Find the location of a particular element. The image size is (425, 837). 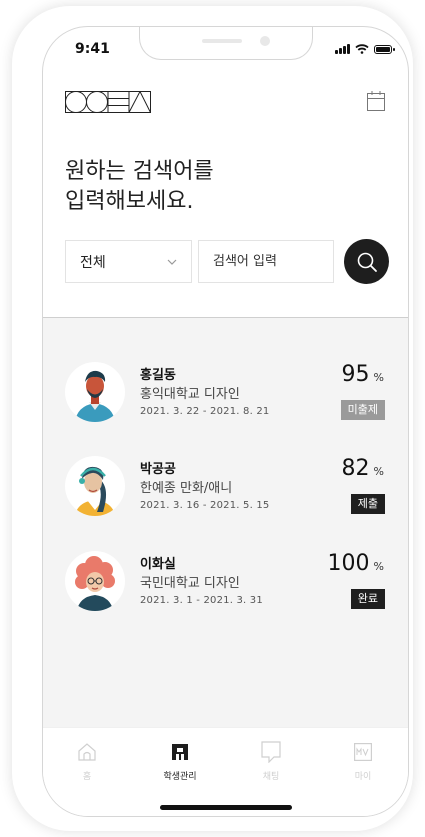

cellular-signal-icon is located at coordinates (342, 49).